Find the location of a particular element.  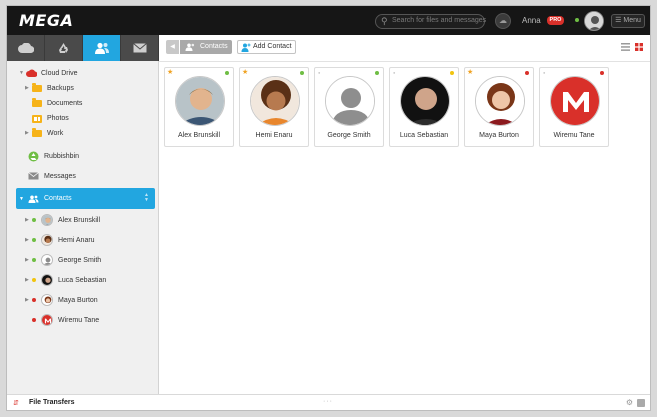

file-transfers-label: File Transfers is located at coordinates (52, 402).